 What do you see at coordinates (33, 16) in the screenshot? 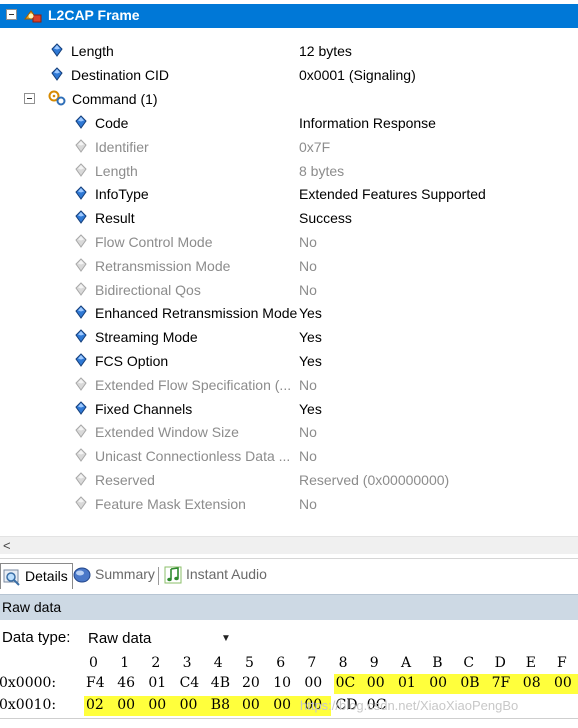
I see `l2cap-frame-icon` at bounding box center [33, 16].